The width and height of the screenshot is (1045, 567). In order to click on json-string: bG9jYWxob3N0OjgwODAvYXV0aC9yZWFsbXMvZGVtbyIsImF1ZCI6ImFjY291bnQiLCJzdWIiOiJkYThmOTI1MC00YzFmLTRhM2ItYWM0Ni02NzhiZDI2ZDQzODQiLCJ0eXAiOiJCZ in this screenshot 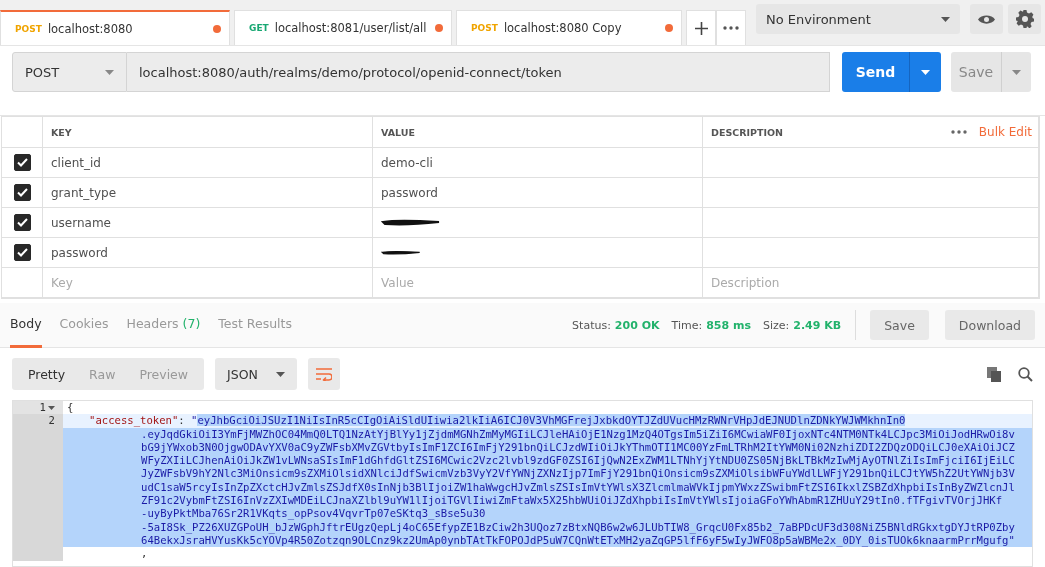, I will do `click(577, 446)`.